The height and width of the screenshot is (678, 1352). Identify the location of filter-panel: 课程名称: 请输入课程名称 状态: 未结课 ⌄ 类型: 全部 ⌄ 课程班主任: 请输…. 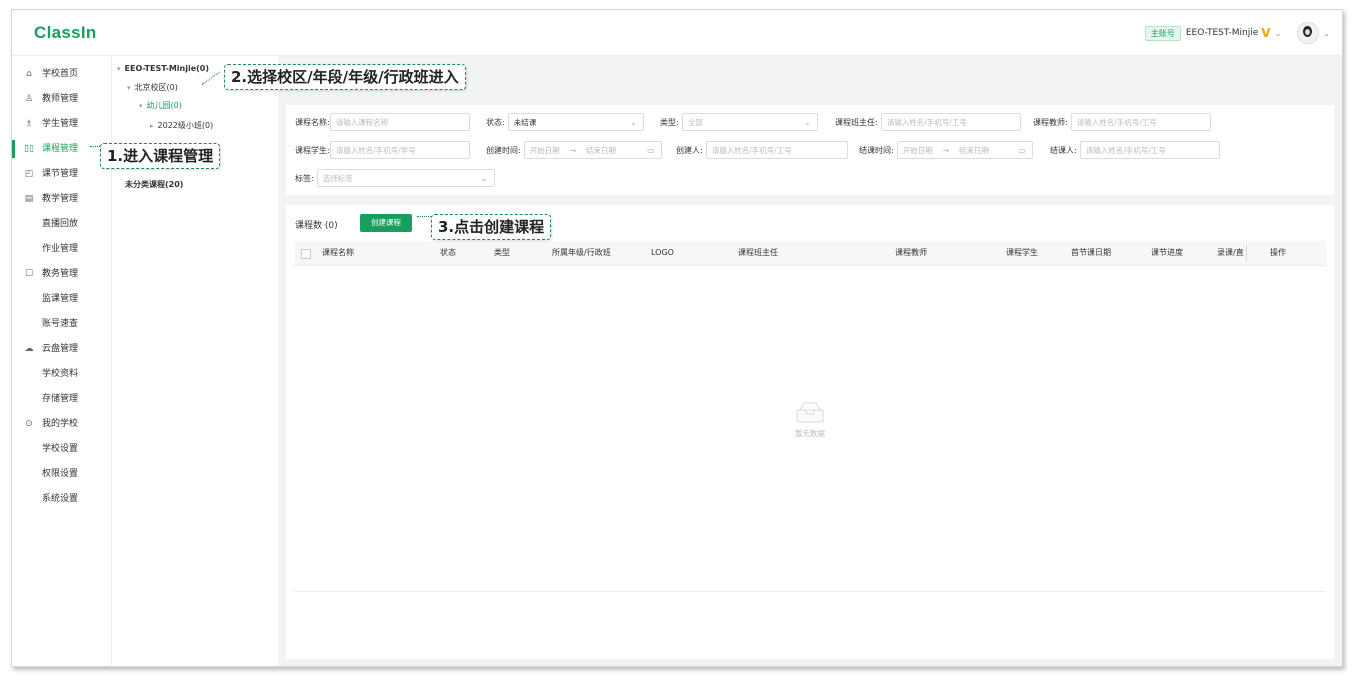
(810, 150).